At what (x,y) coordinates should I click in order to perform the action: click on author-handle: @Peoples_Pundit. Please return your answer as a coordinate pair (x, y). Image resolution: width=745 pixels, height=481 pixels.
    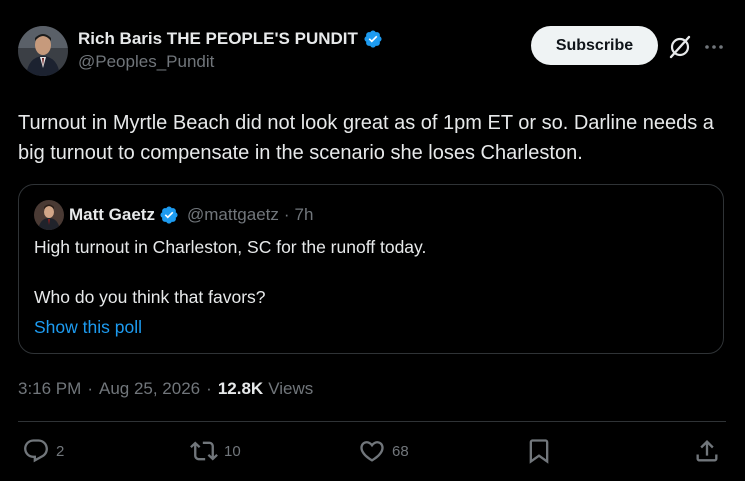
    Looking at the image, I should click on (146, 62).